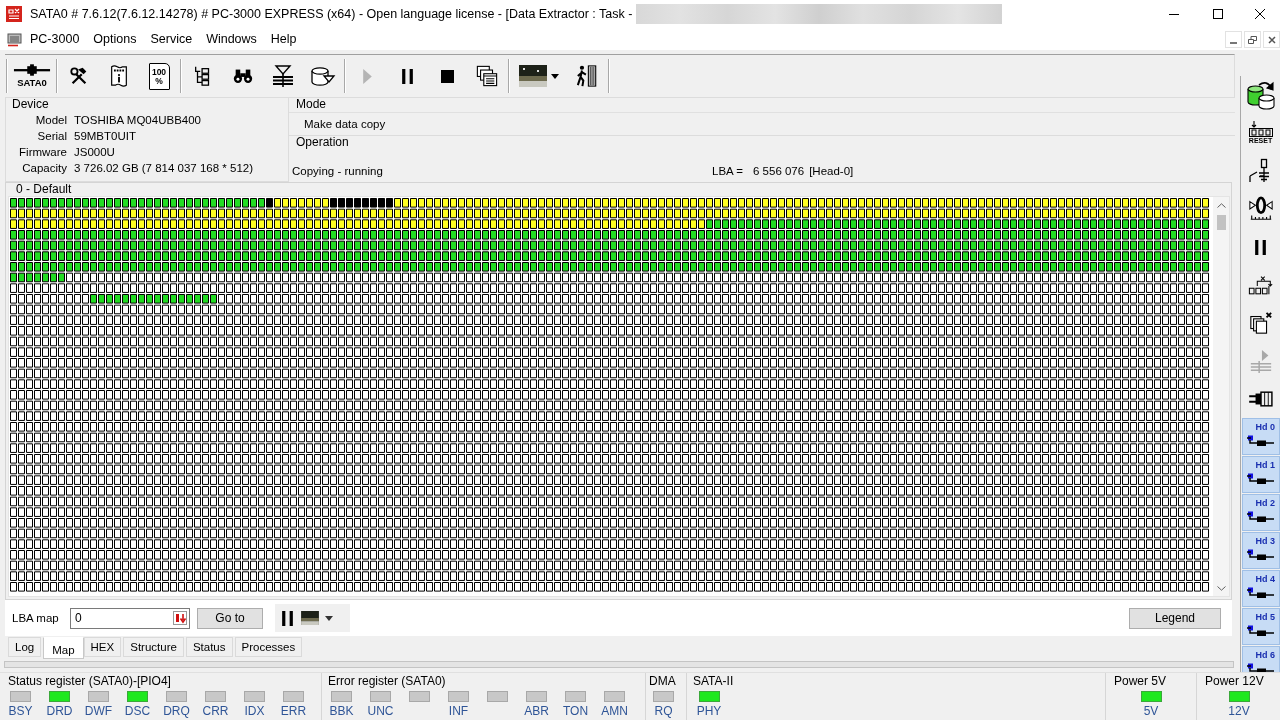 This screenshot has height=720, width=1280. I want to click on led-label: DRQ, so click(176, 711).